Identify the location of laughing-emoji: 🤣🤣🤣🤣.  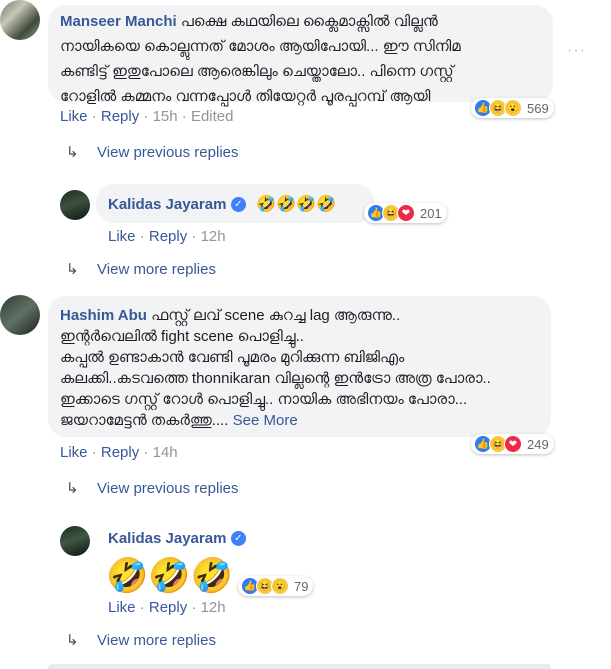
(296, 204).